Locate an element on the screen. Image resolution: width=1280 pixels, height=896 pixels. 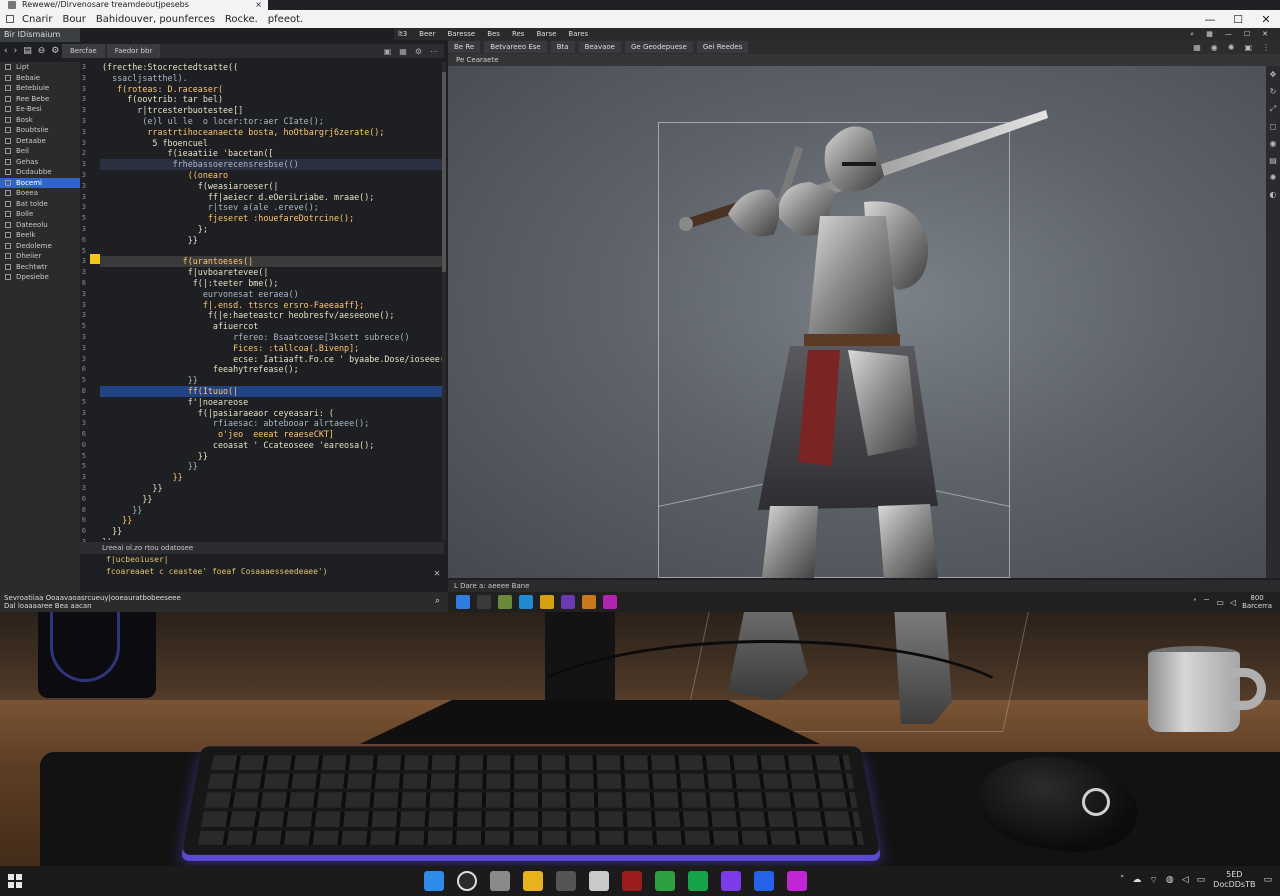
globe-icon: ◍ is located at coordinates (1170, 880).